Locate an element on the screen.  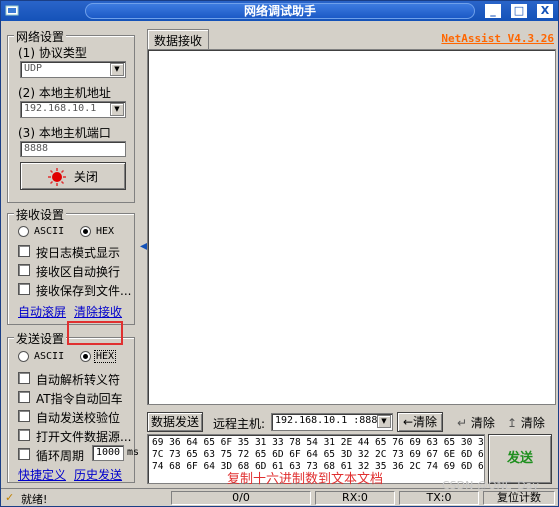
remote-host-select: 192.168.10.1 :888 ▼ is located at coordinates (332, 422).